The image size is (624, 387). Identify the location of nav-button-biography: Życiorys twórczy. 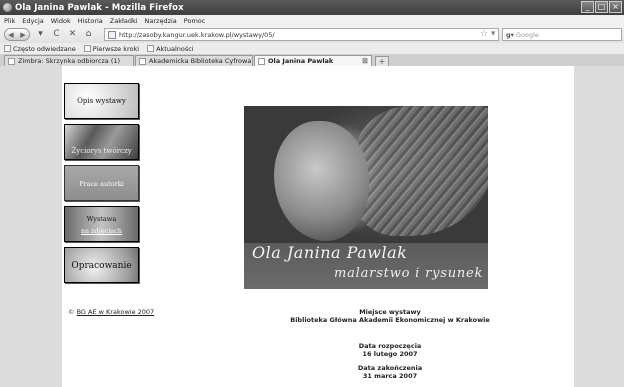
(101, 142).